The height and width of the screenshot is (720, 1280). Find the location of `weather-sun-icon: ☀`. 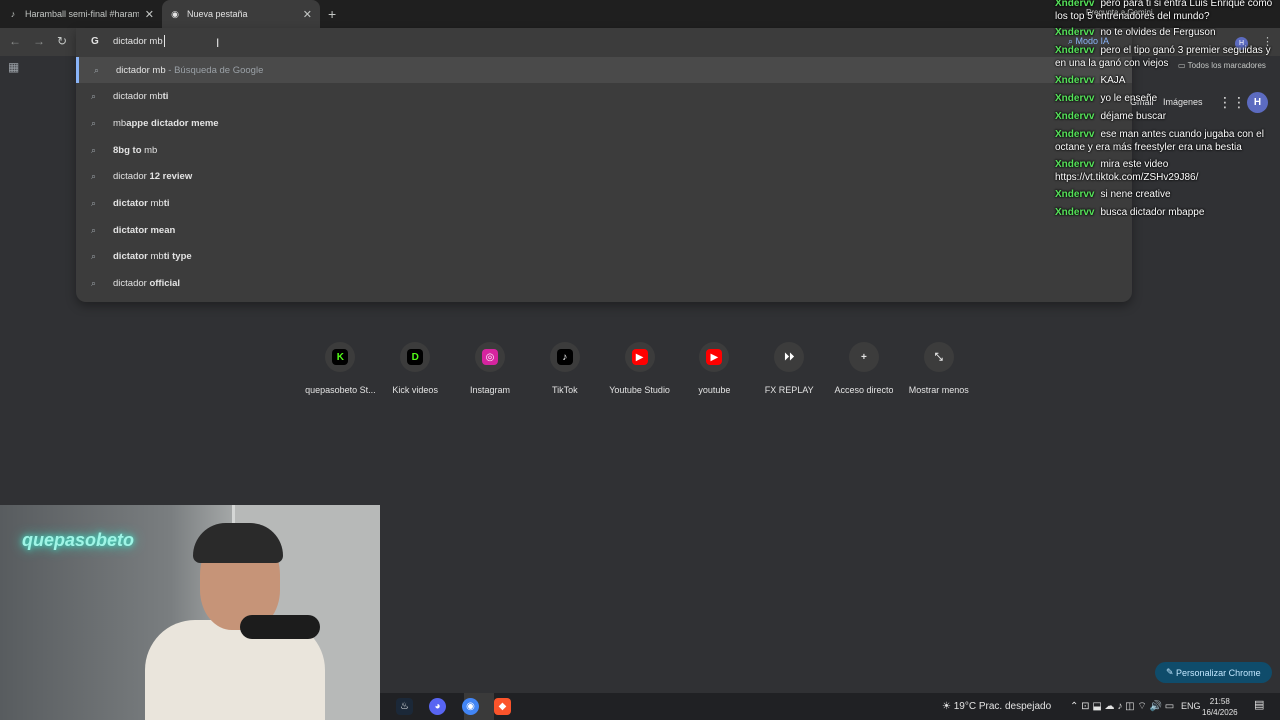

weather-sun-icon: ☀ is located at coordinates (948, 706).